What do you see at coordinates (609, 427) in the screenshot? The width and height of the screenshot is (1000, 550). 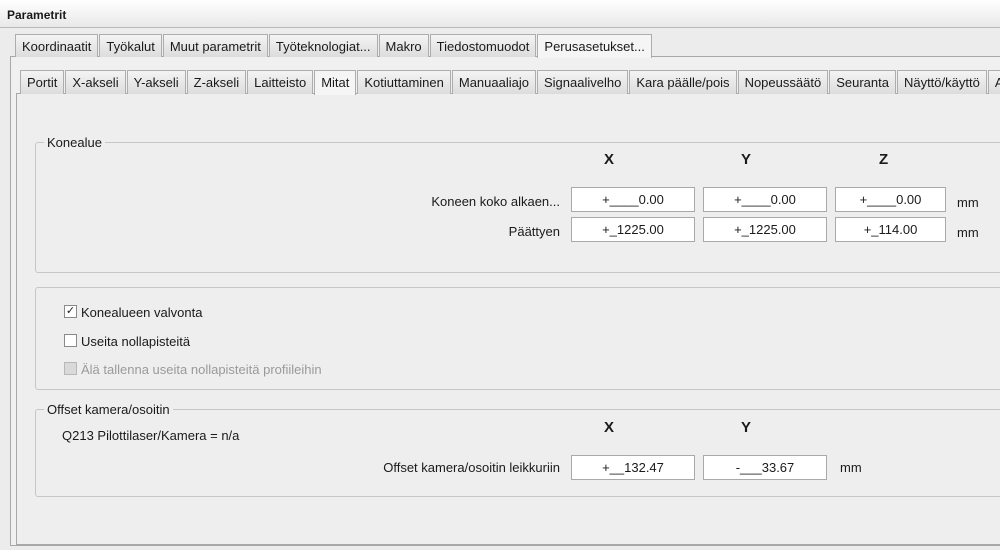 I see `offset-col-x: X` at bounding box center [609, 427].